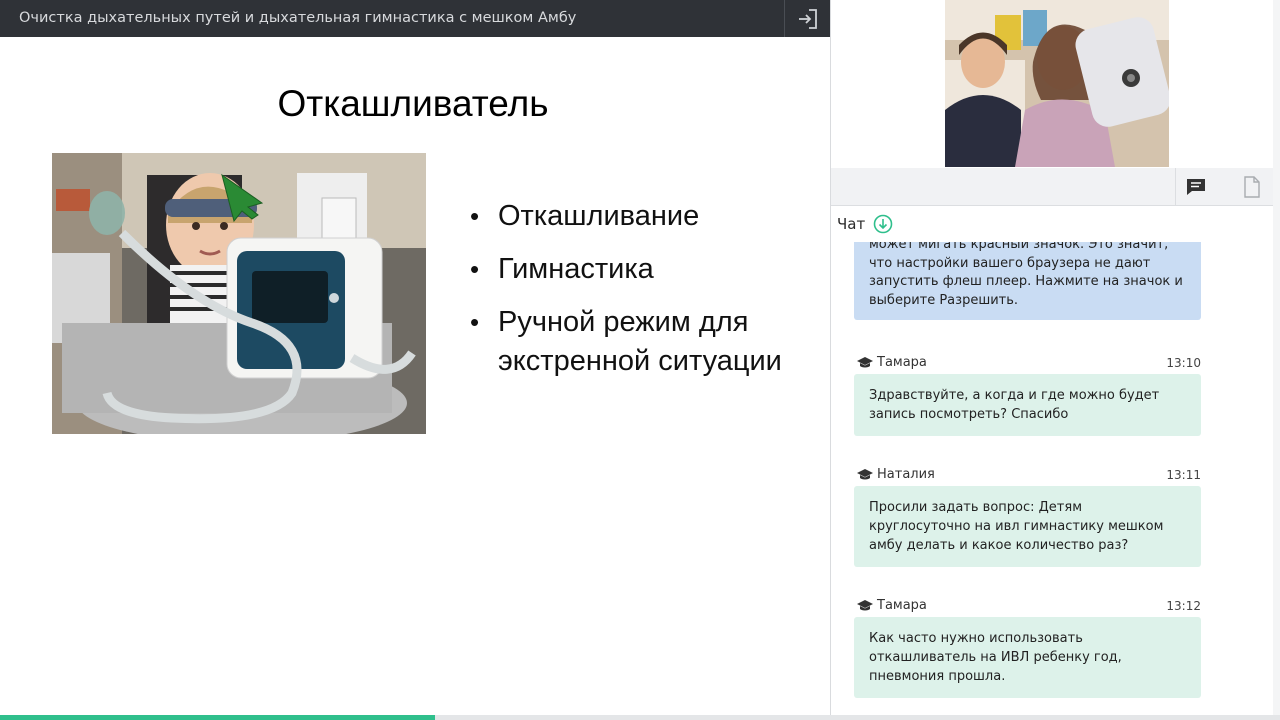 The image size is (1280, 720). Describe the element at coordinates (1057, 83) in the screenshot. I see `speaker-video` at that location.